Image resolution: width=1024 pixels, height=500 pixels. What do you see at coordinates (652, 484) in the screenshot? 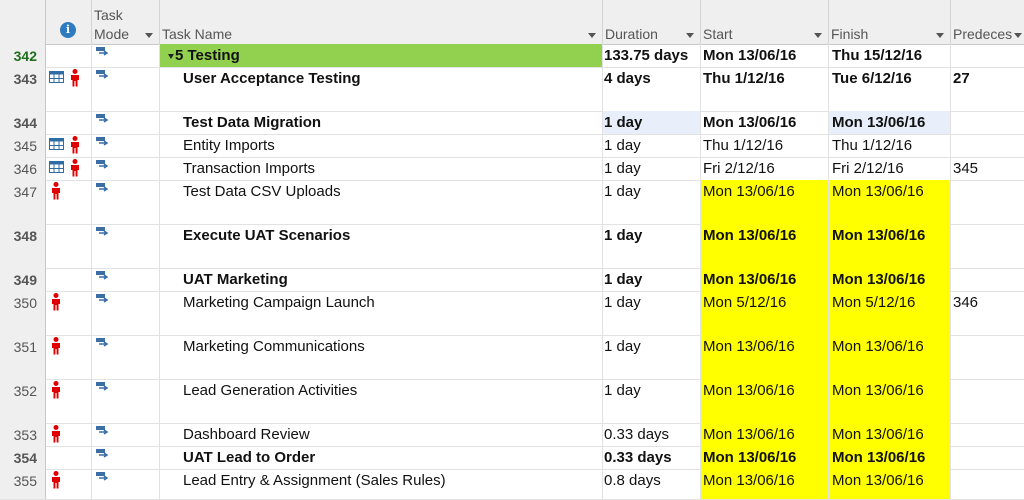
I see `duration-cell: 0.8 days` at bounding box center [652, 484].